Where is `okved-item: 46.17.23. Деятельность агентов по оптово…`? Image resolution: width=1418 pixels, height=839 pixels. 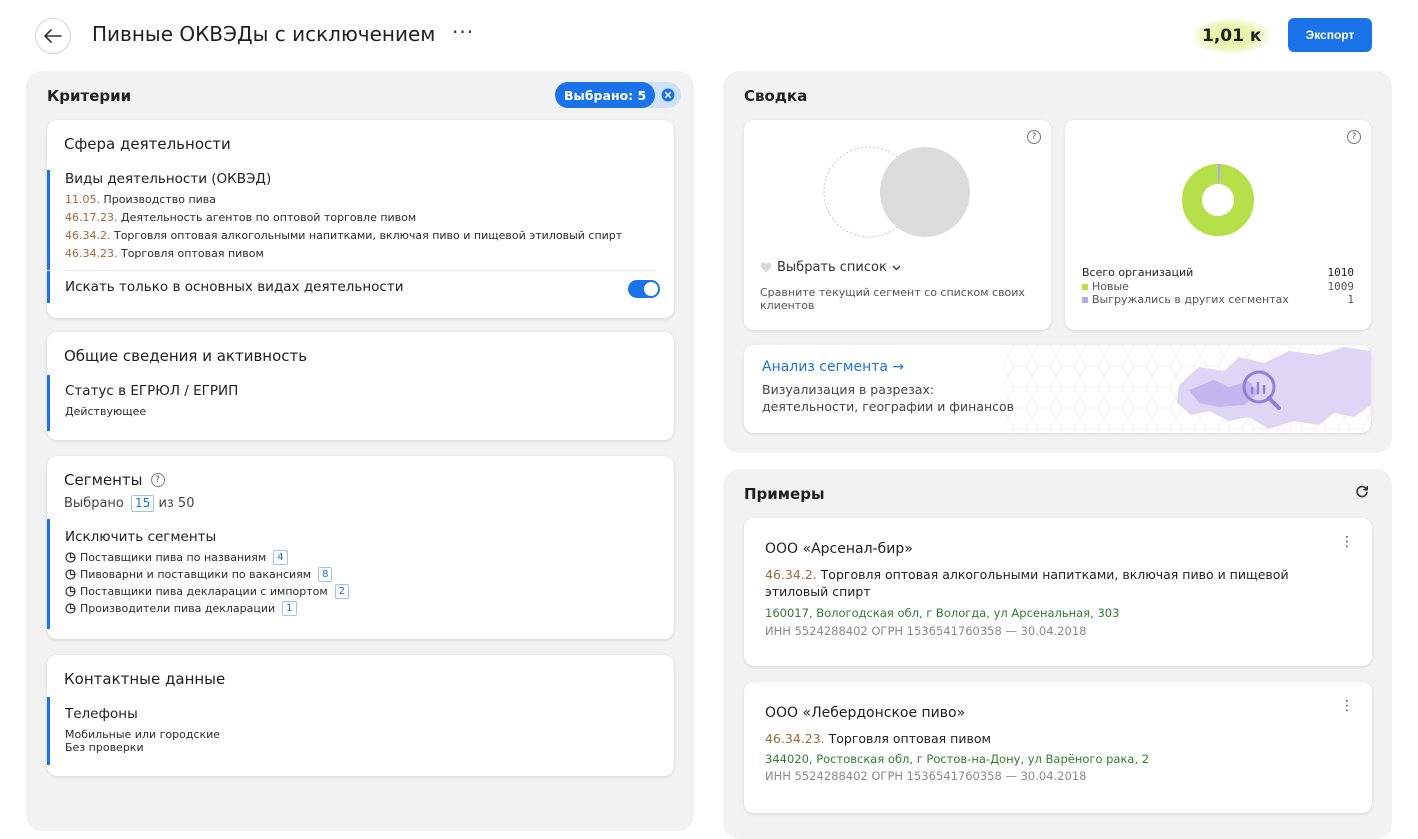
okved-item: 46.17.23. Деятельность агентов по оптово… is located at coordinates (241, 217).